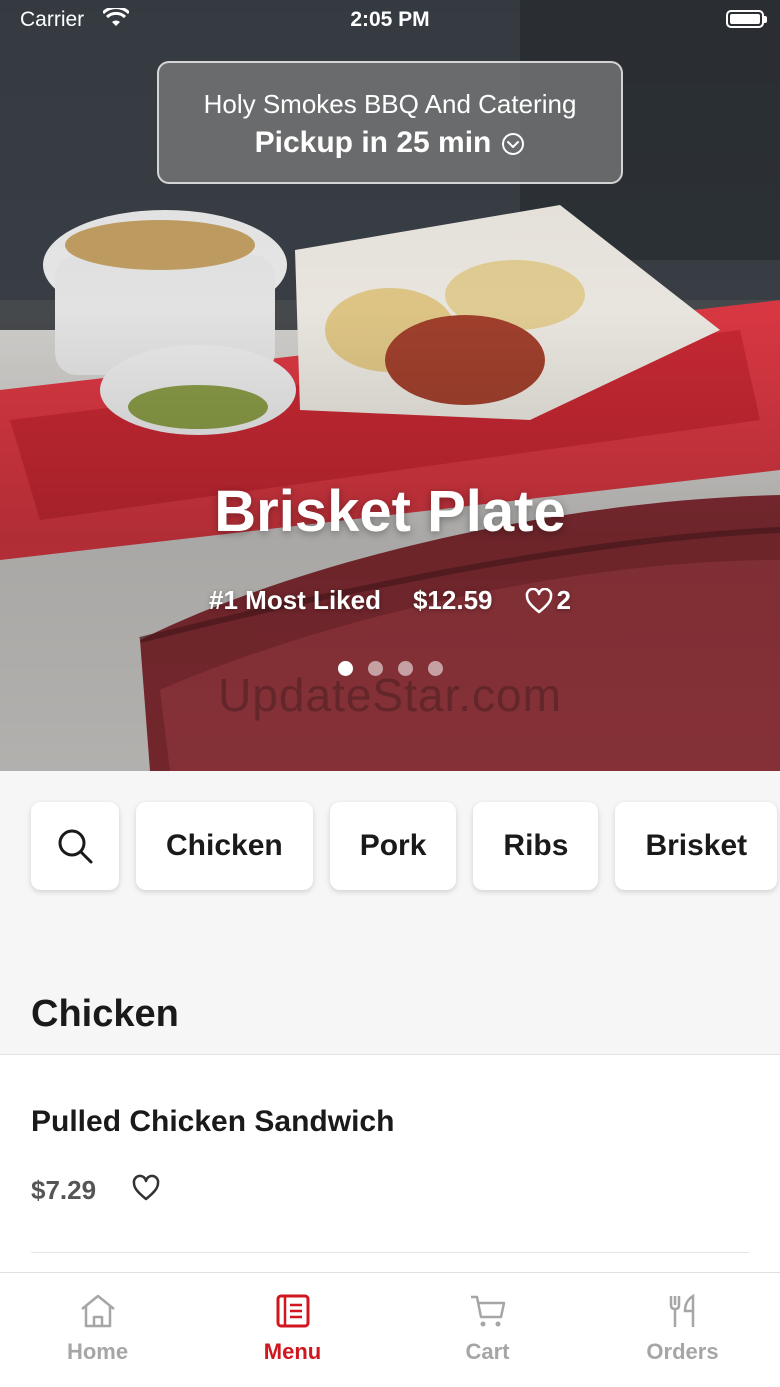  What do you see at coordinates (390, 600) in the screenshot?
I see `featured-item-meta: #1 Most Liked $12.59 2` at bounding box center [390, 600].